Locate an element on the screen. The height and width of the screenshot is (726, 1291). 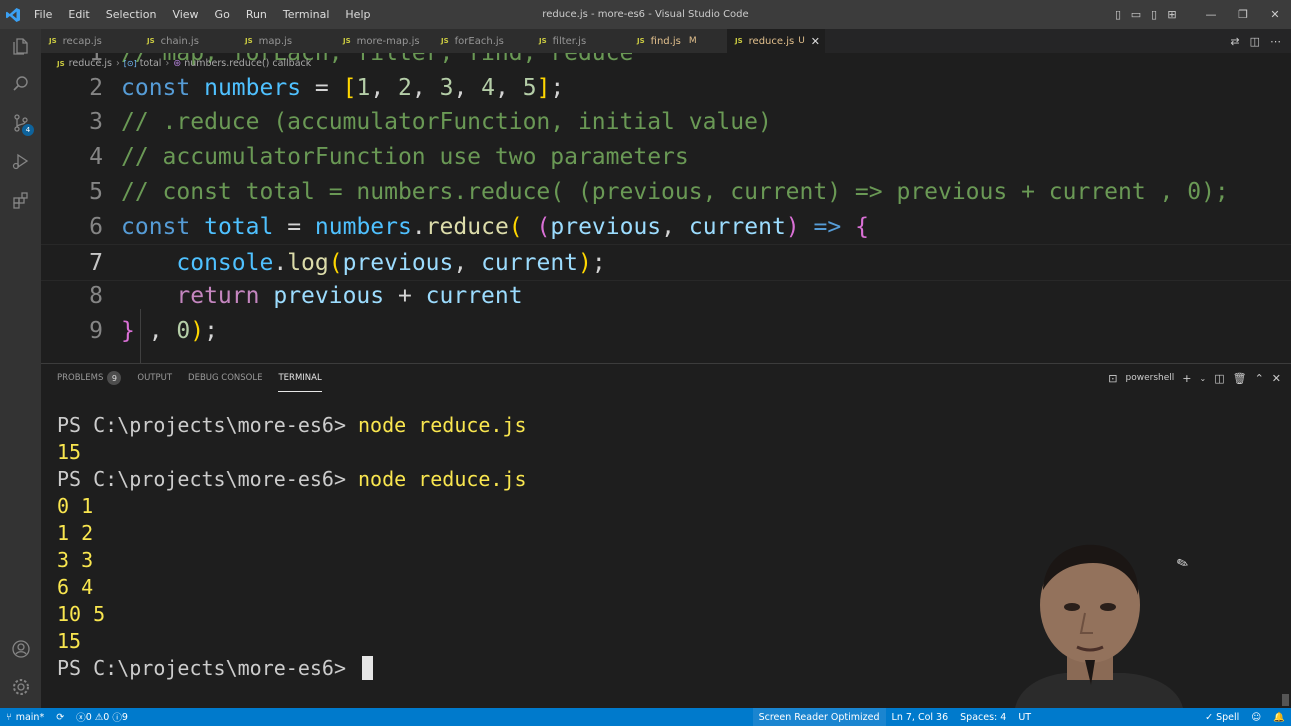
menu-run: Run is located at coordinates (256, 14).